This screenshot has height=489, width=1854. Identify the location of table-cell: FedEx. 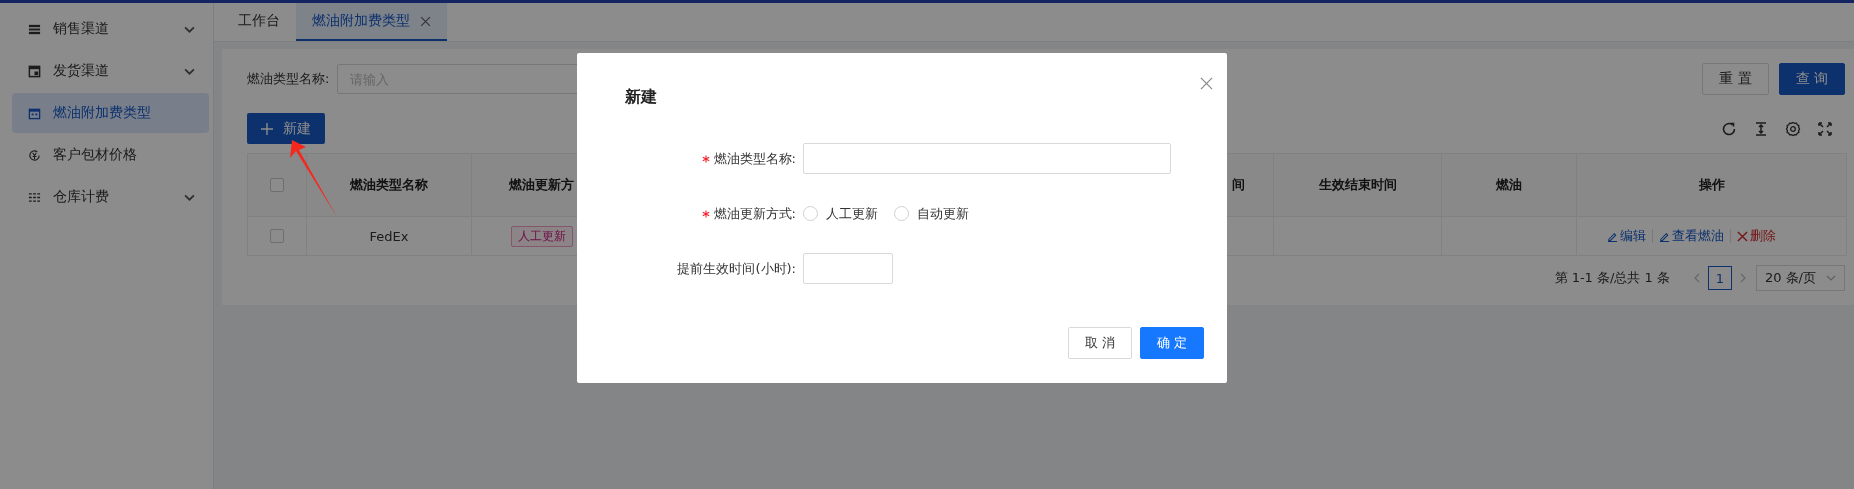
(389, 236).